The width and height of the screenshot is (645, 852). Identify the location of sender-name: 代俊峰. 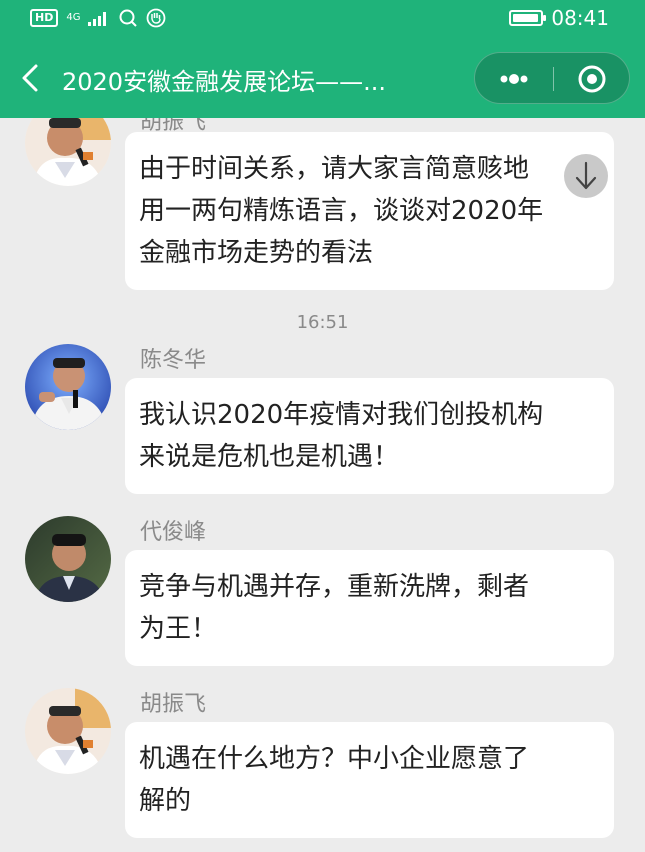
(173, 532).